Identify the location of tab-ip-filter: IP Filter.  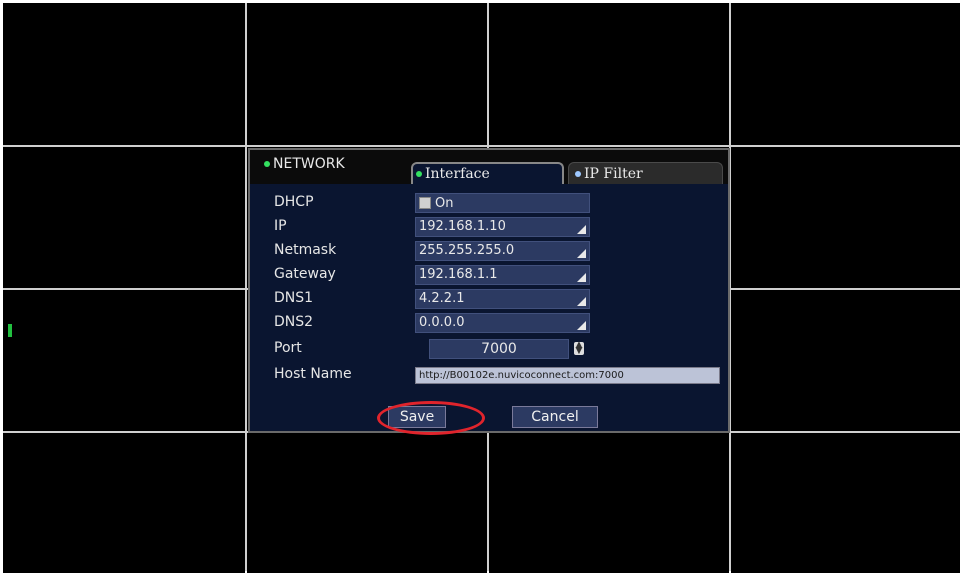
(645, 173).